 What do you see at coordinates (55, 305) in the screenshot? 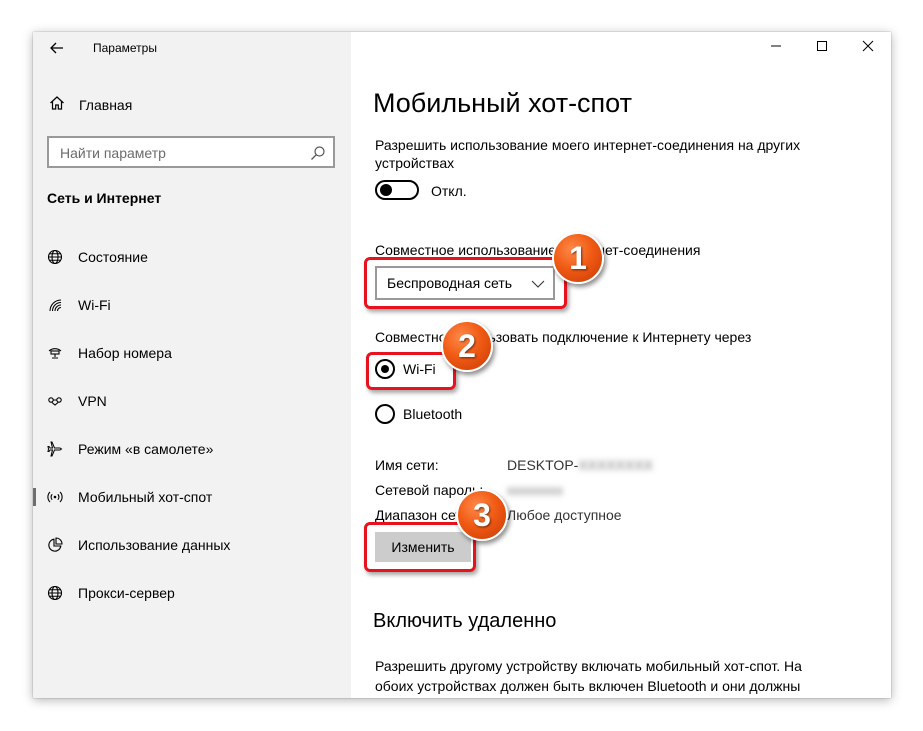
I see `wifi-icon` at bounding box center [55, 305].